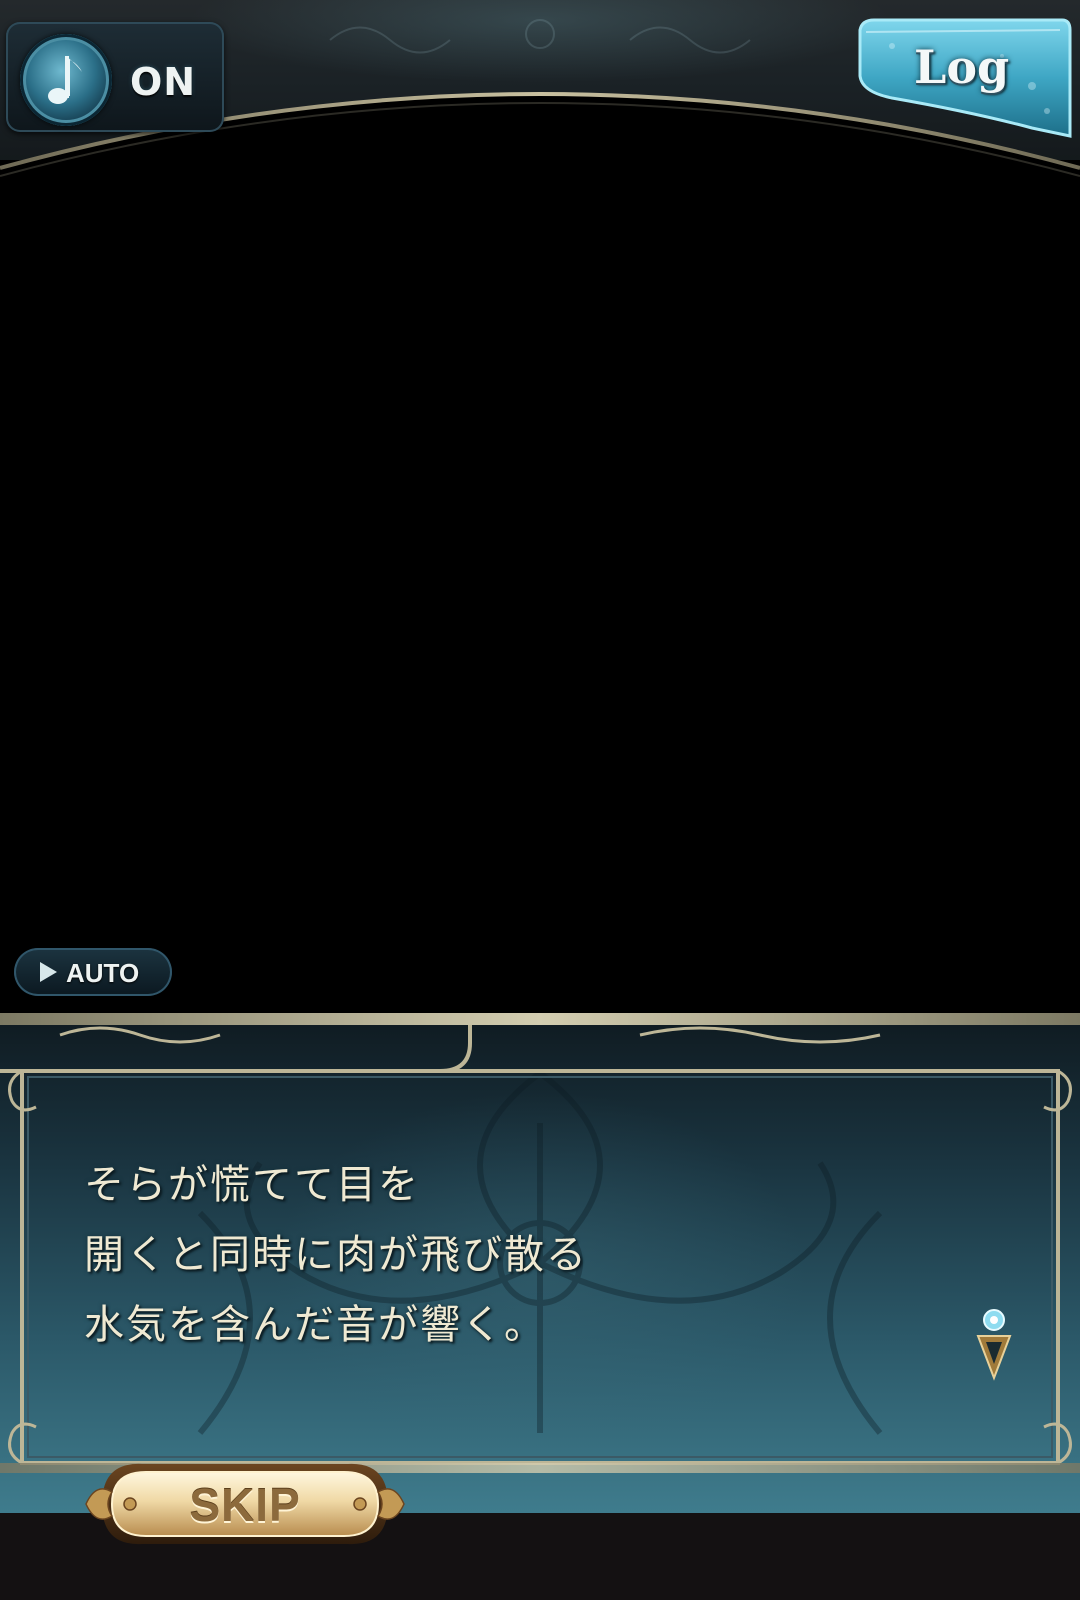 This screenshot has width=1080, height=1600. I want to click on music-note-icon, so click(66, 80).